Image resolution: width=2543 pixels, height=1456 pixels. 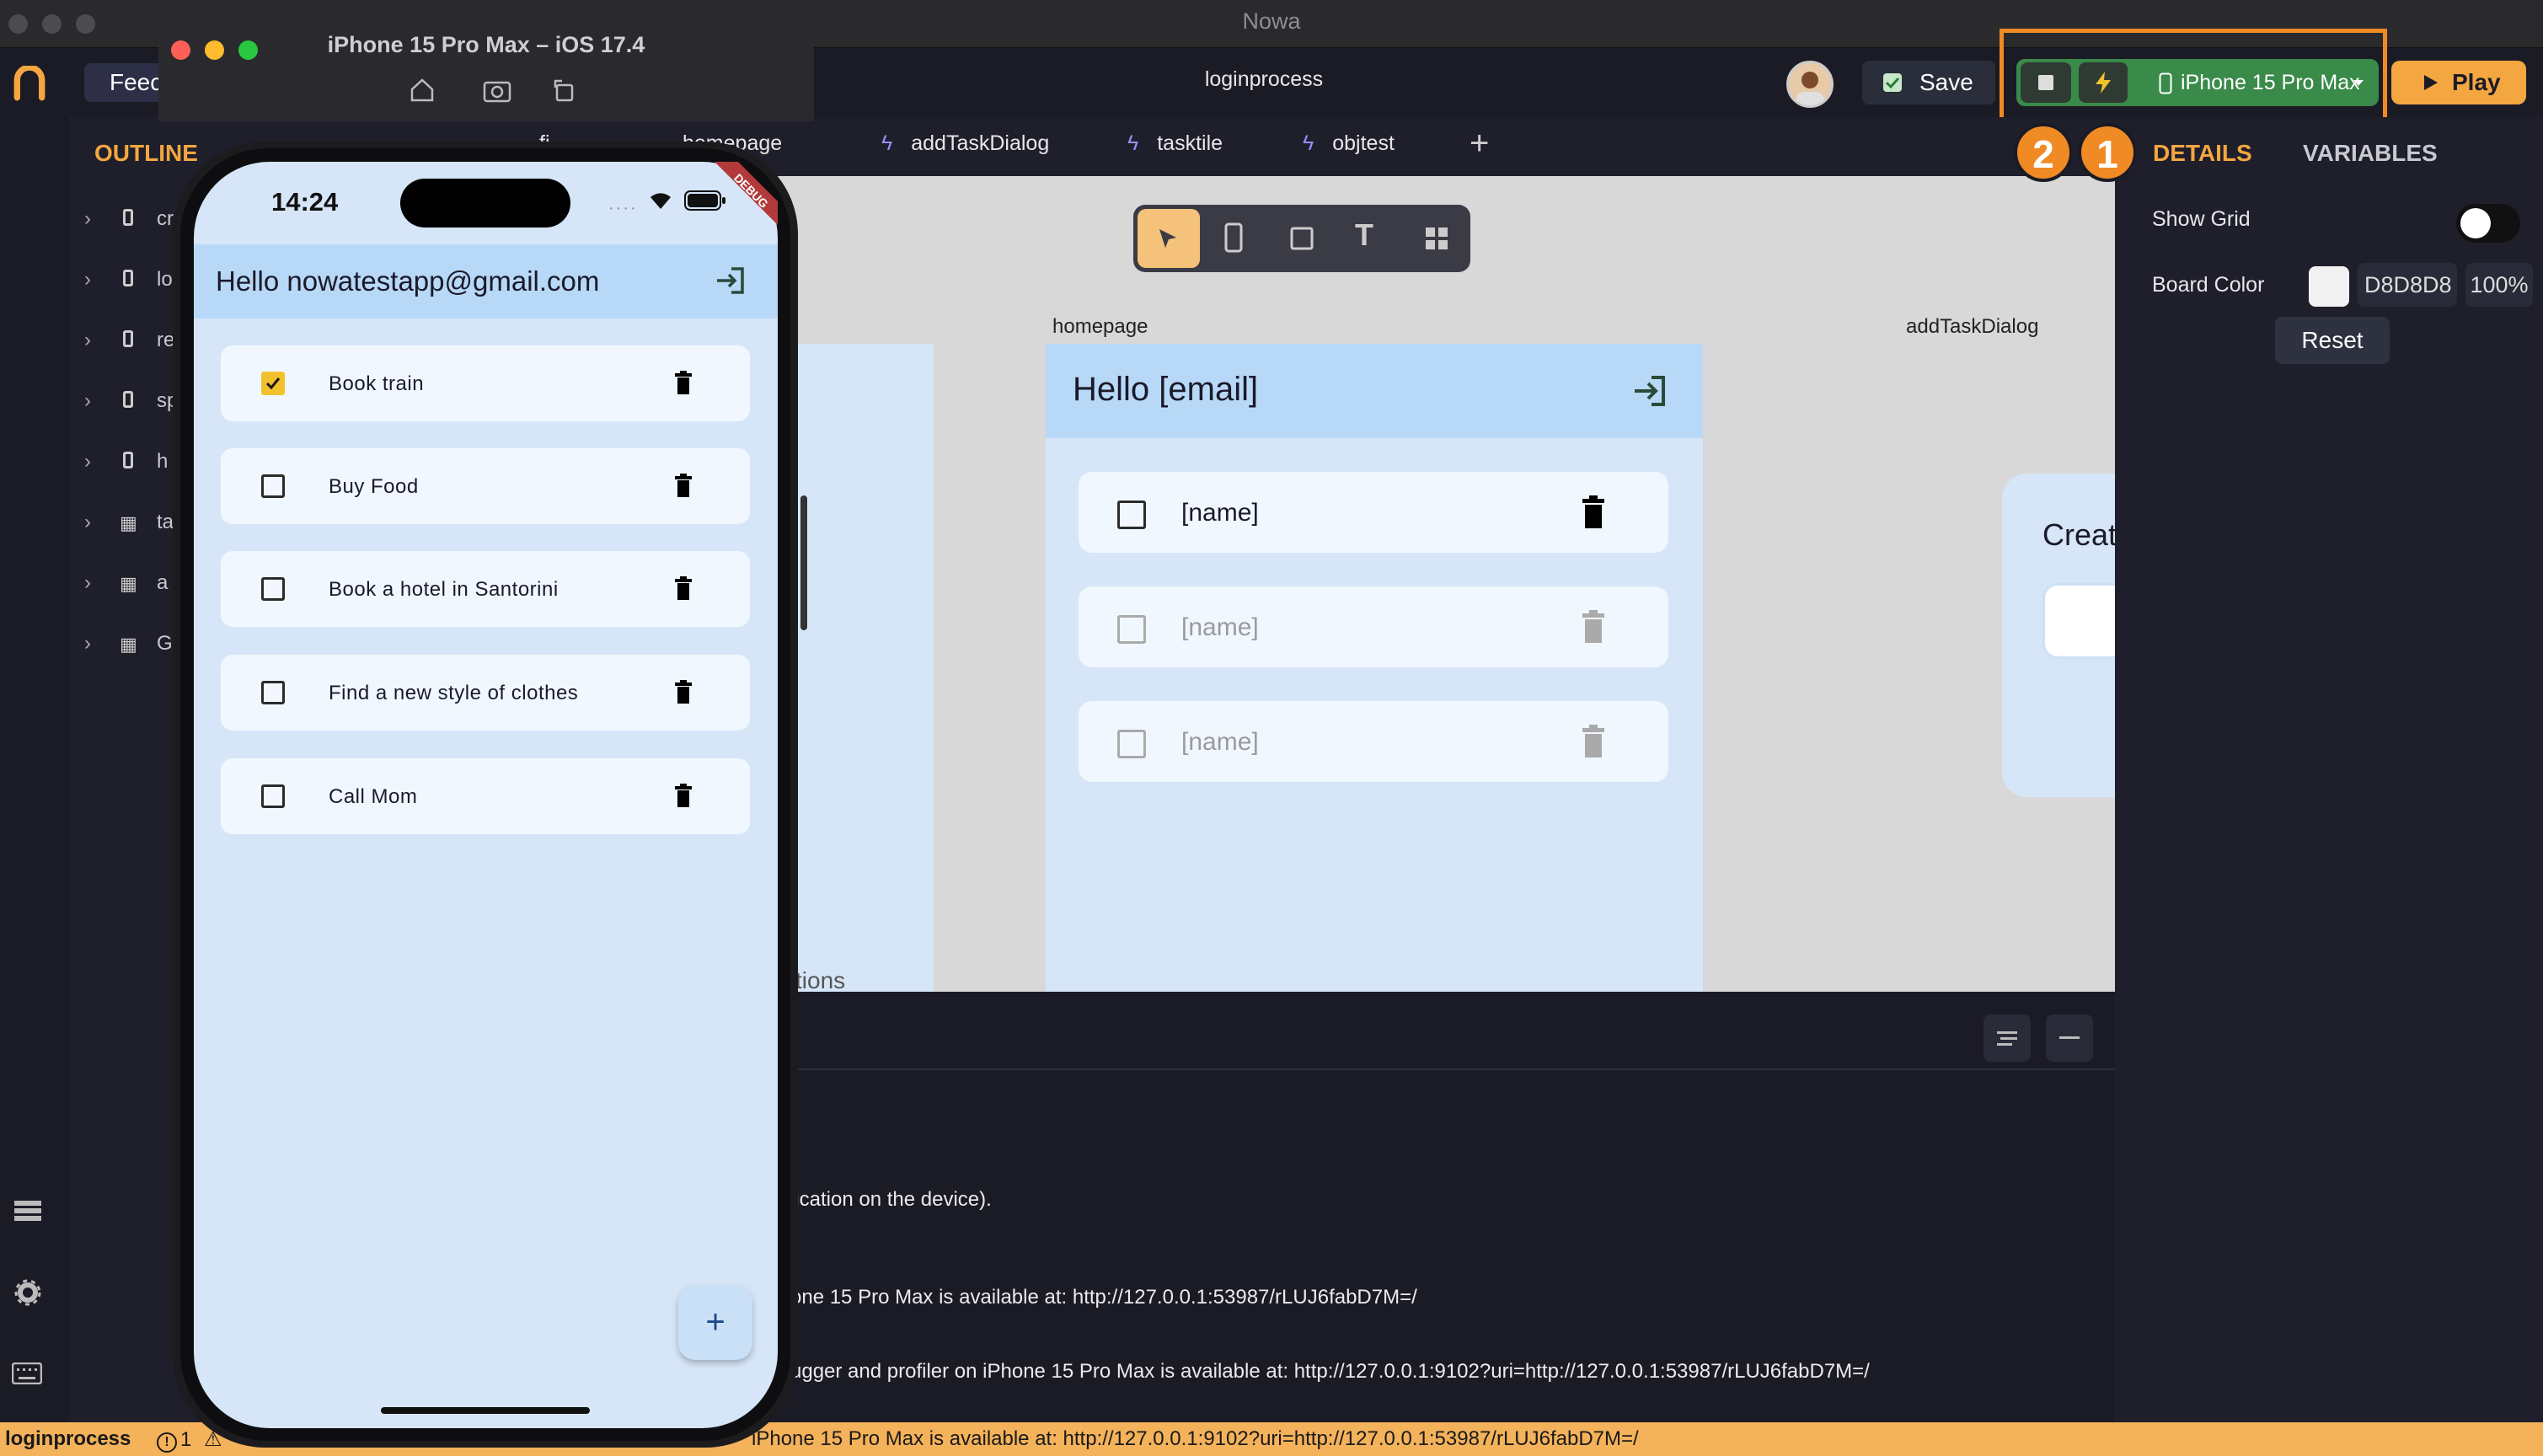 I want to click on save-button: Save, so click(x=1929, y=82).